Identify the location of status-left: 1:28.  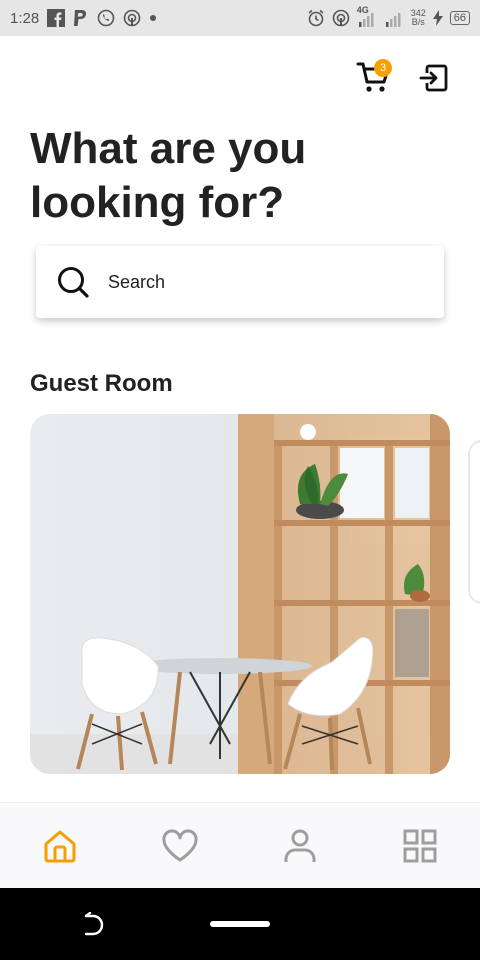
(83, 18).